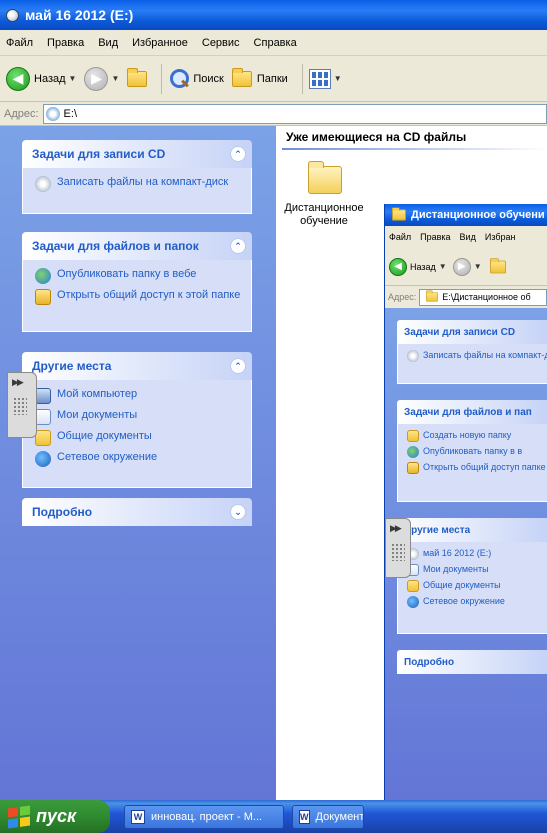  I want to click on title-bar: май 16 2012 (E:), so click(273, 15).